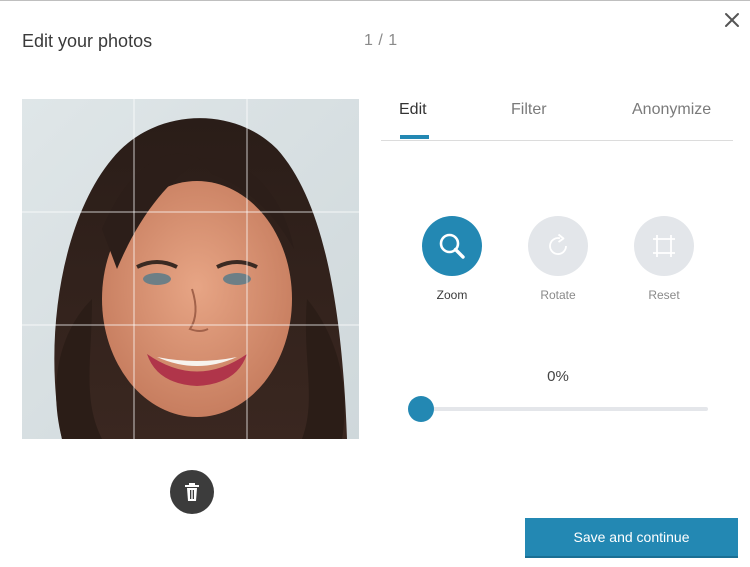  I want to click on tab-anonymize: Anonymize, so click(671, 110).